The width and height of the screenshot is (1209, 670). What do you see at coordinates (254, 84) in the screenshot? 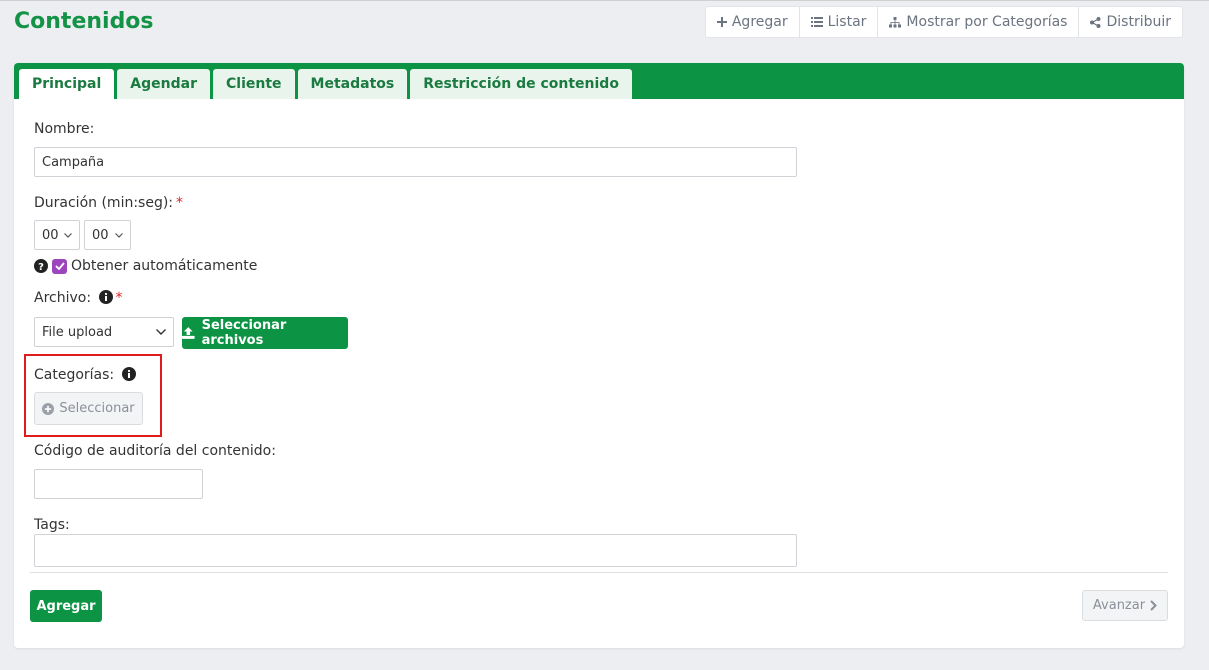
I see `tab-cliente: Cliente` at bounding box center [254, 84].